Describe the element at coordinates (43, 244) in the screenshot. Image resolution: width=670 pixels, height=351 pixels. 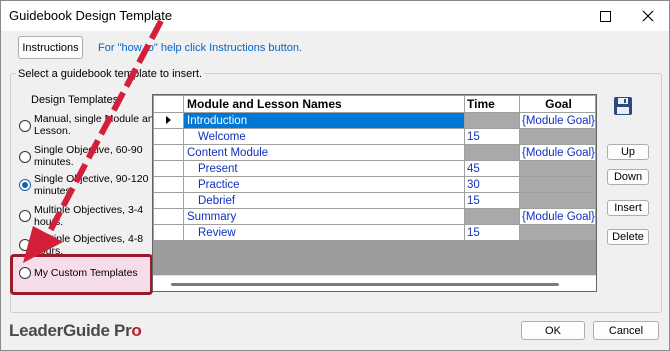
I see `arrow-head-icon` at that location.